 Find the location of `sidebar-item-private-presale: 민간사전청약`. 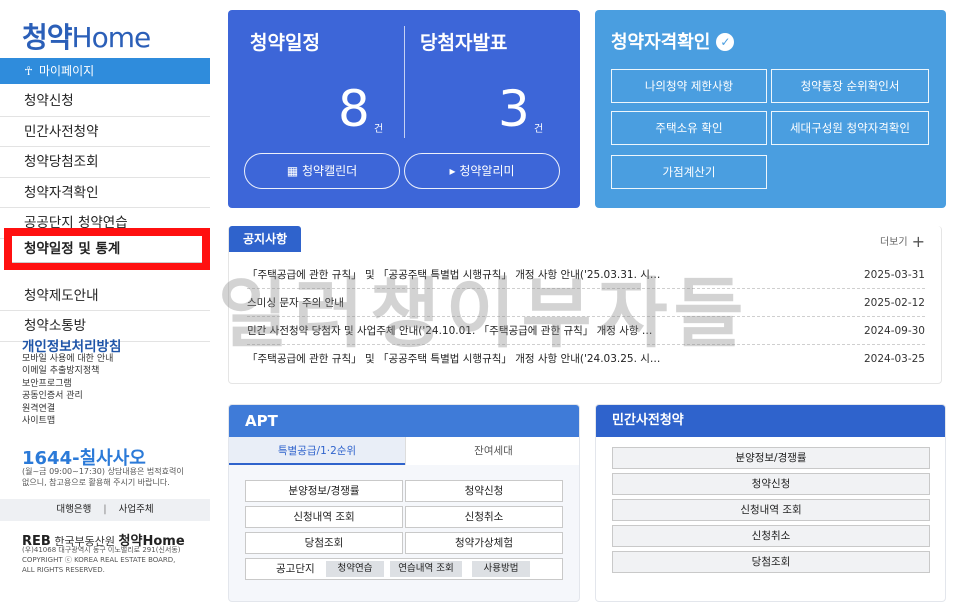

sidebar-item-private-presale: 민간사전청약 is located at coordinates (105, 132).